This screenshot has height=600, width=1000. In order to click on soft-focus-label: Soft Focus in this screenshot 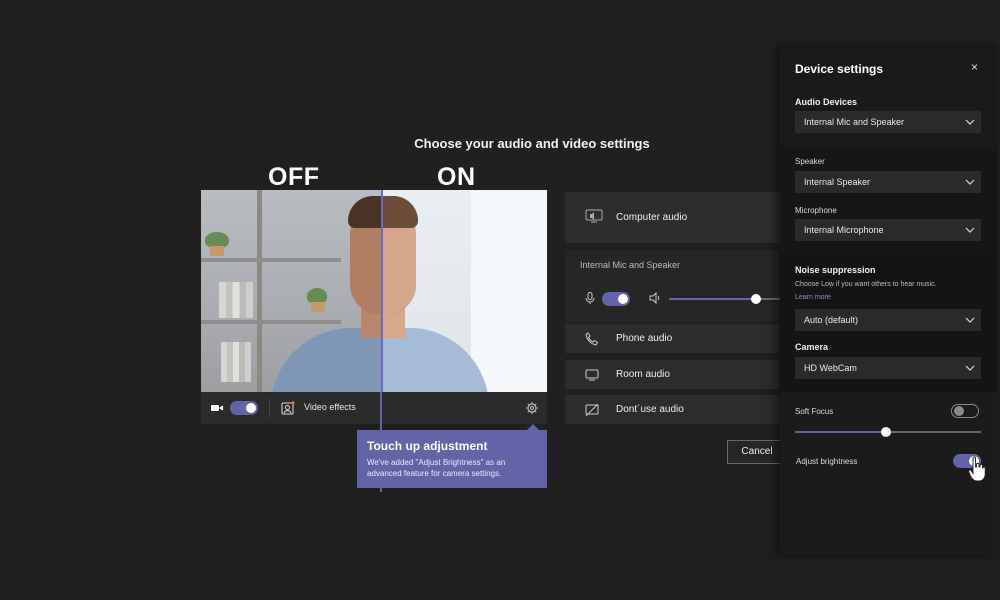, I will do `click(814, 411)`.